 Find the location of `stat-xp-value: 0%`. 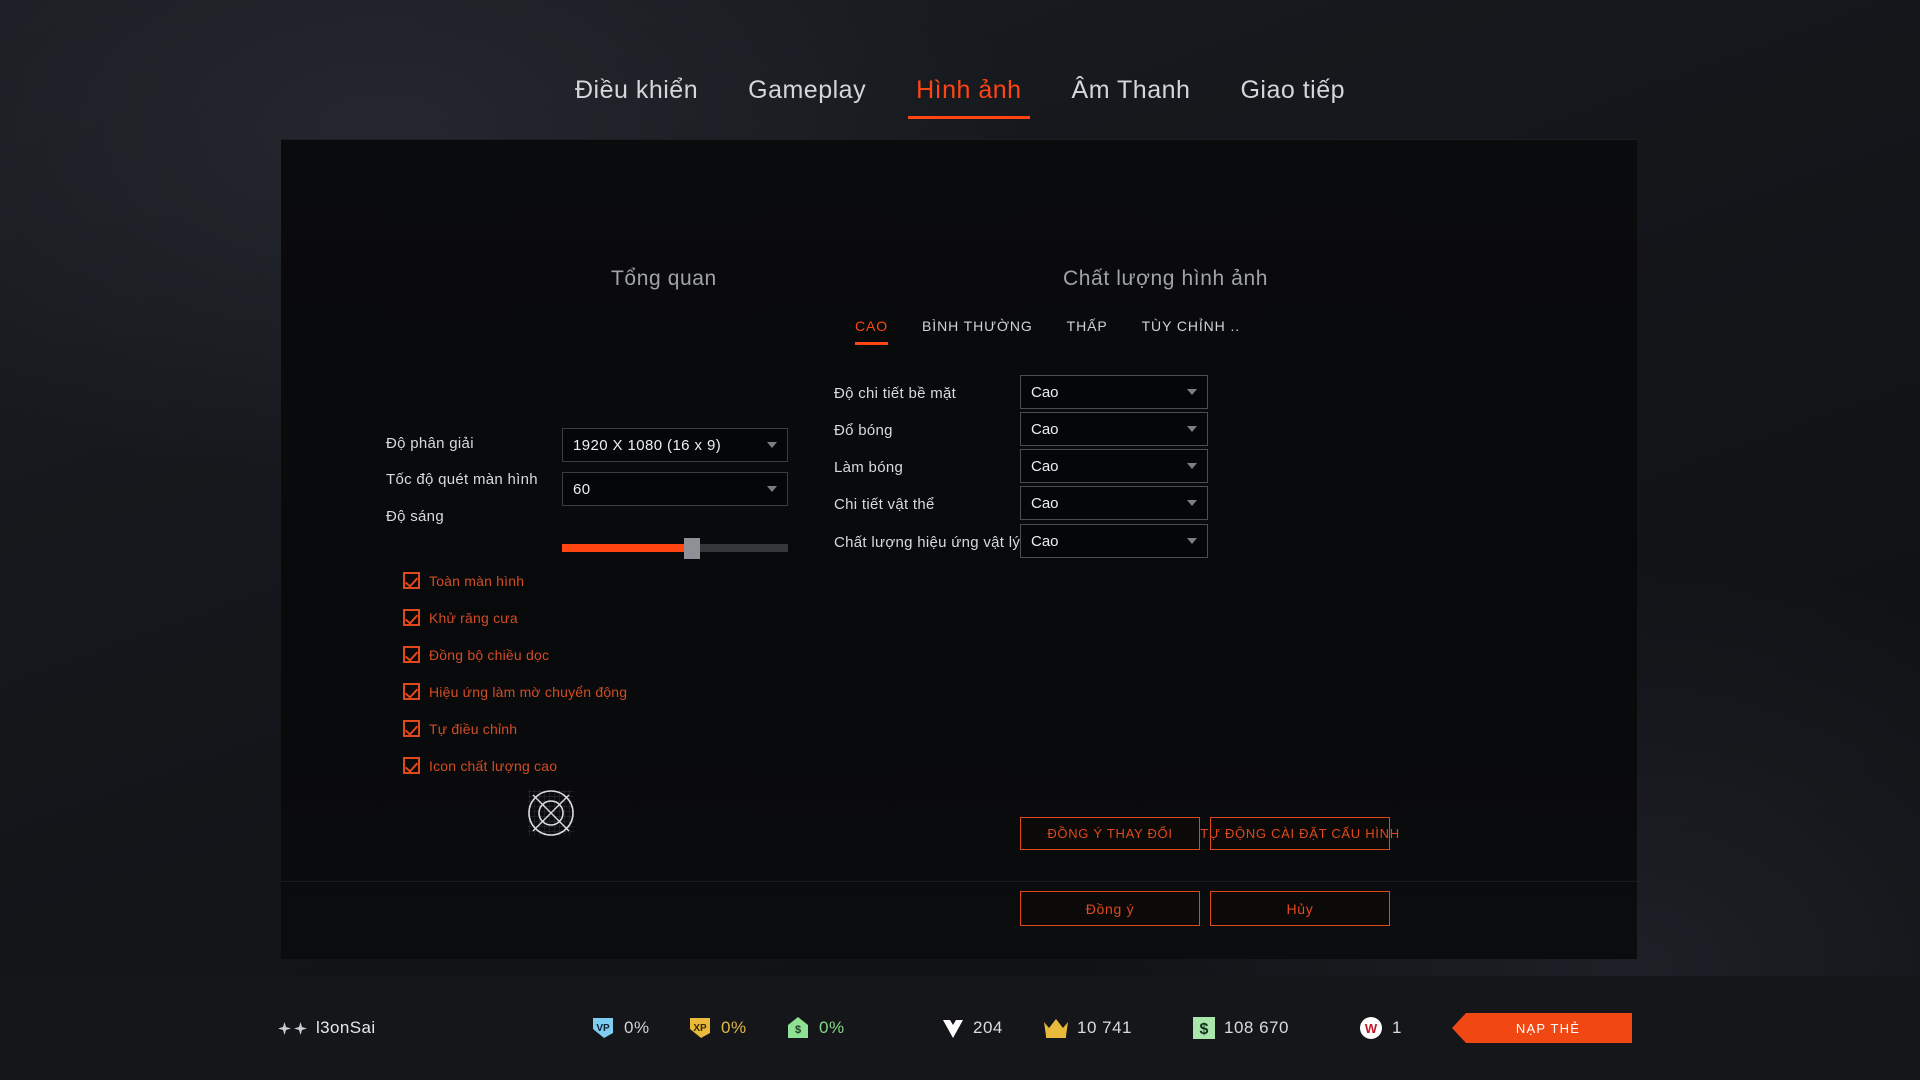

stat-xp-value: 0% is located at coordinates (734, 1027).